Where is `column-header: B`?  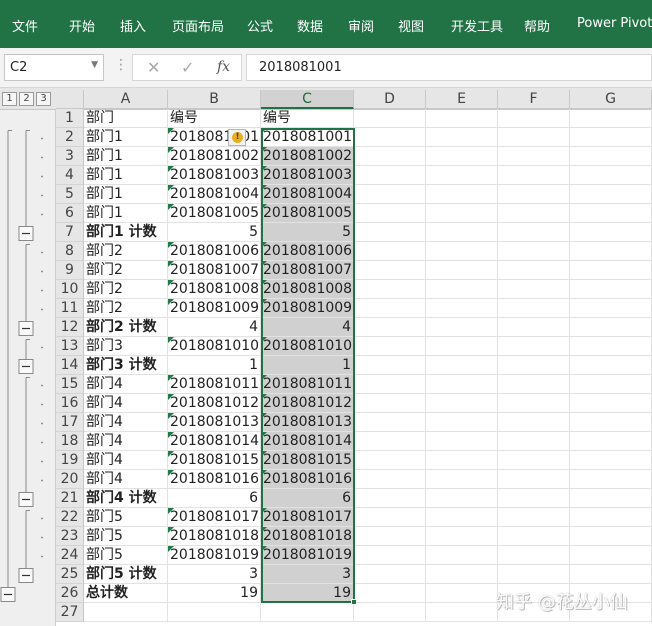 column-header: B is located at coordinates (214, 99).